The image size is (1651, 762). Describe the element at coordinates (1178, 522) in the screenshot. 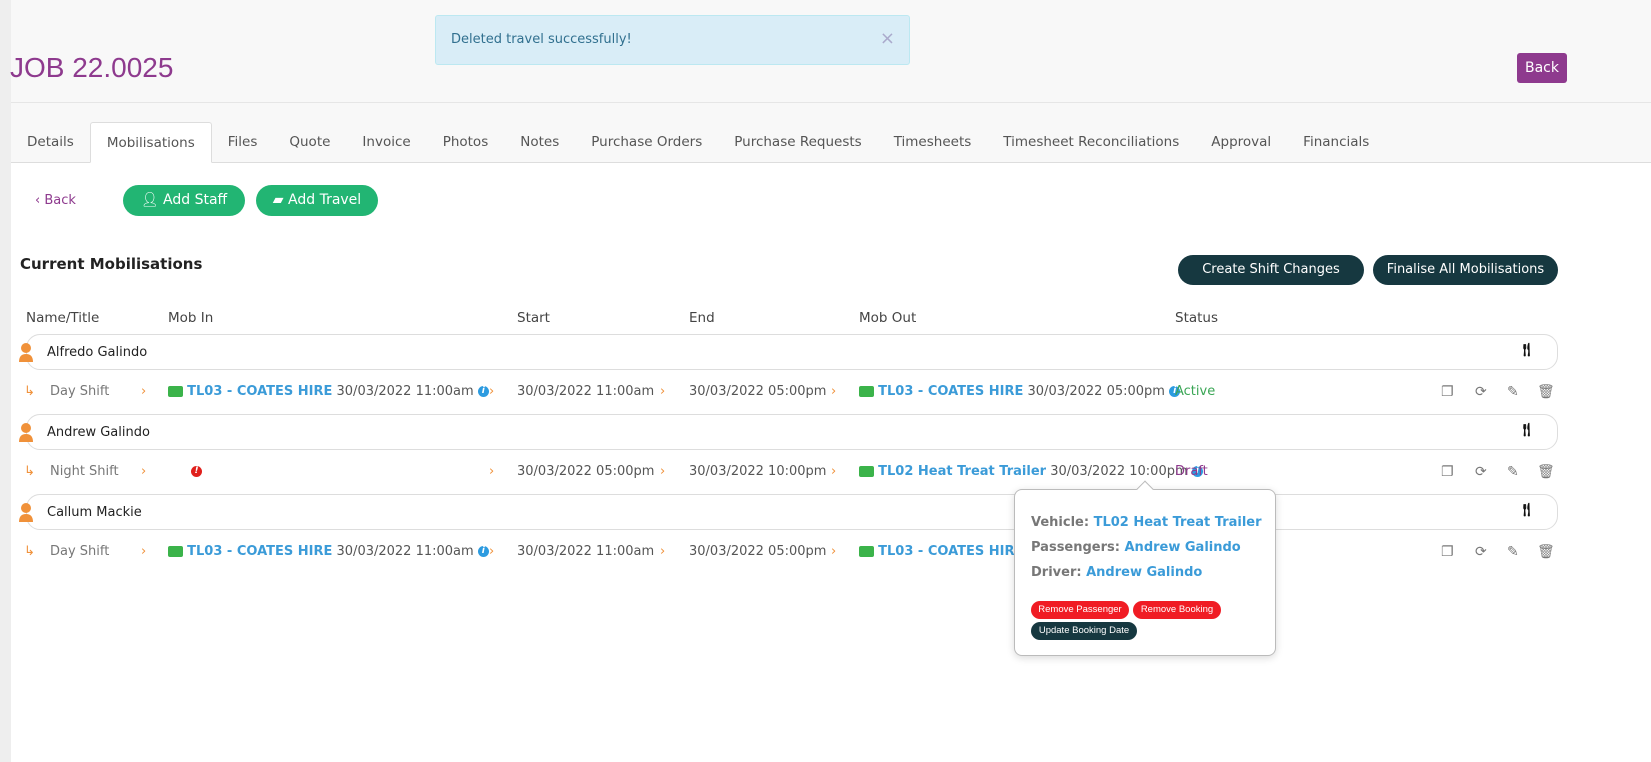

I see `vehicle-link: TL02 Heat Treat Trailer` at that location.